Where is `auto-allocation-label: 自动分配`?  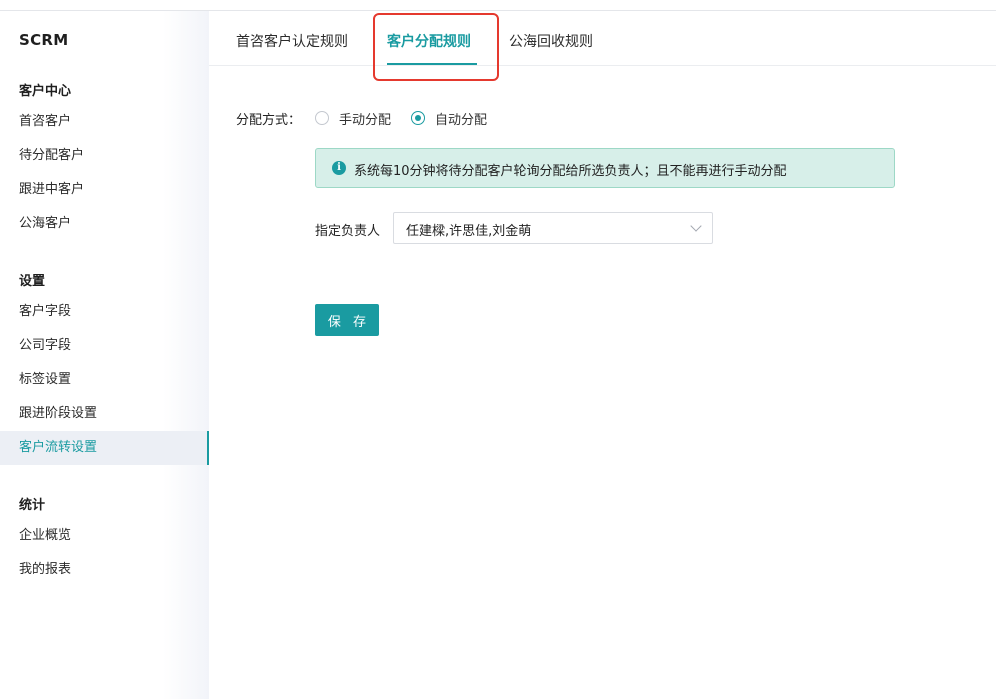
auto-allocation-label: 自动分配 is located at coordinates (461, 118).